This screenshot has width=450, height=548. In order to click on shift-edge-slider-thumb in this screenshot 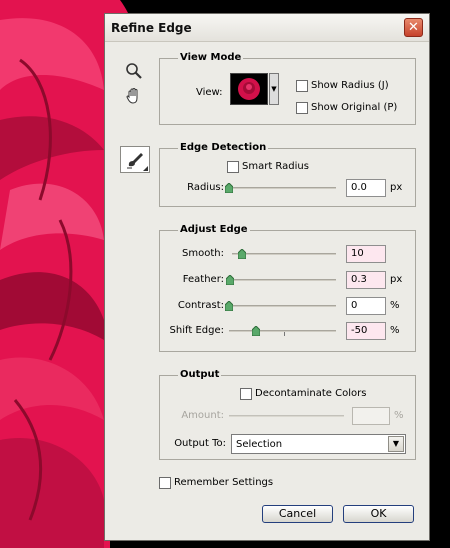, I will do `click(255, 331)`.